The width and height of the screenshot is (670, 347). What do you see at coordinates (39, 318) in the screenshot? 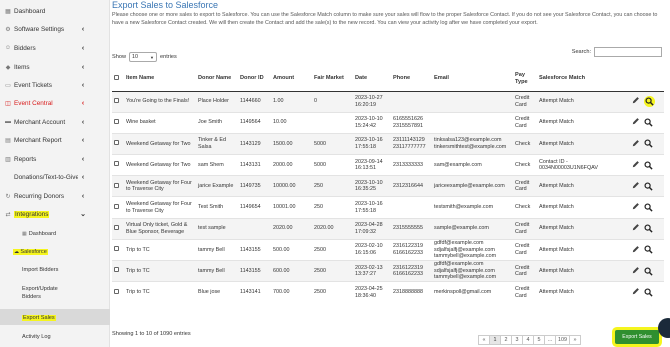
I see `sidebar-sub-export-sales: Export Sales` at bounding box center [39, 318].